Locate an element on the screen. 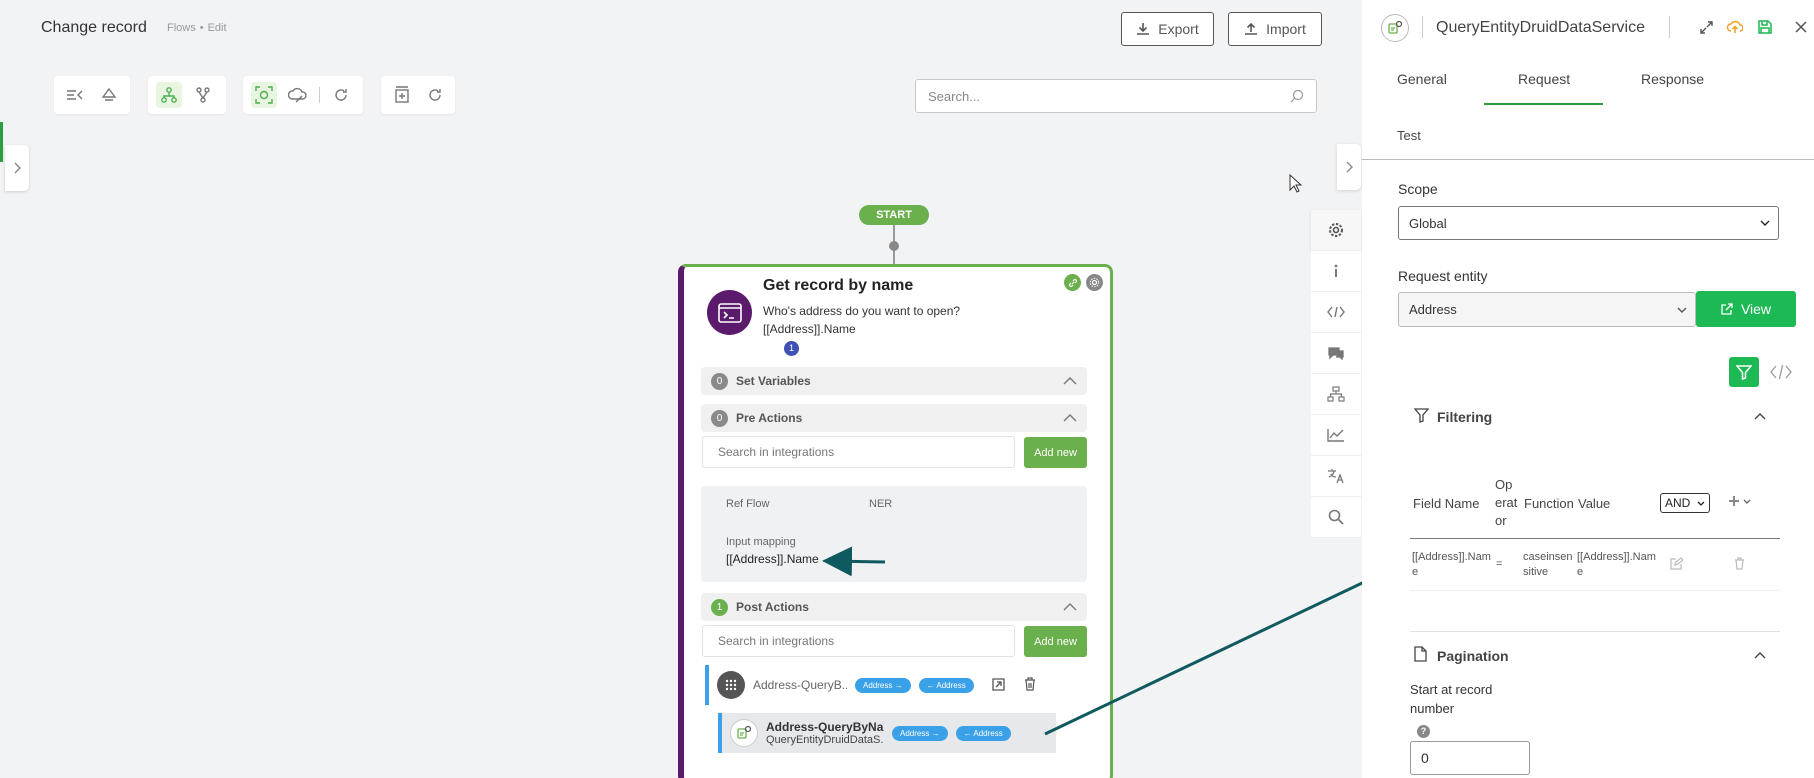 Image resolution: width=1814 pixels, height=778 pixels. help-icon: ? is located at coordinates (1423, 731).